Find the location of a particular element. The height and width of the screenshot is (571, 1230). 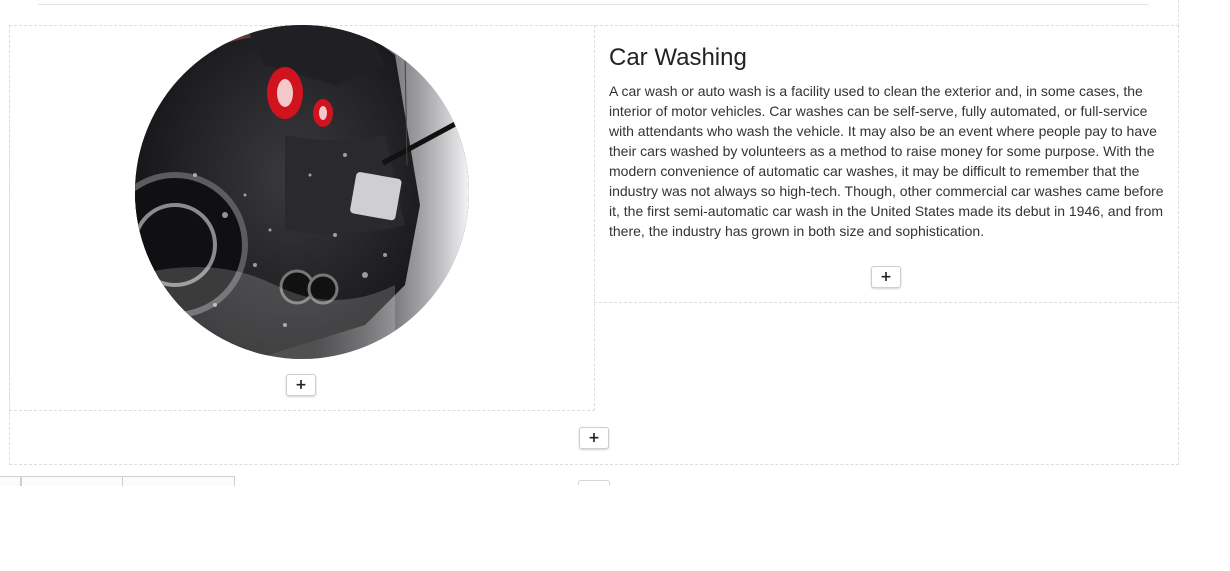

add-block-button-next-row is located at coordinates (594, 482).